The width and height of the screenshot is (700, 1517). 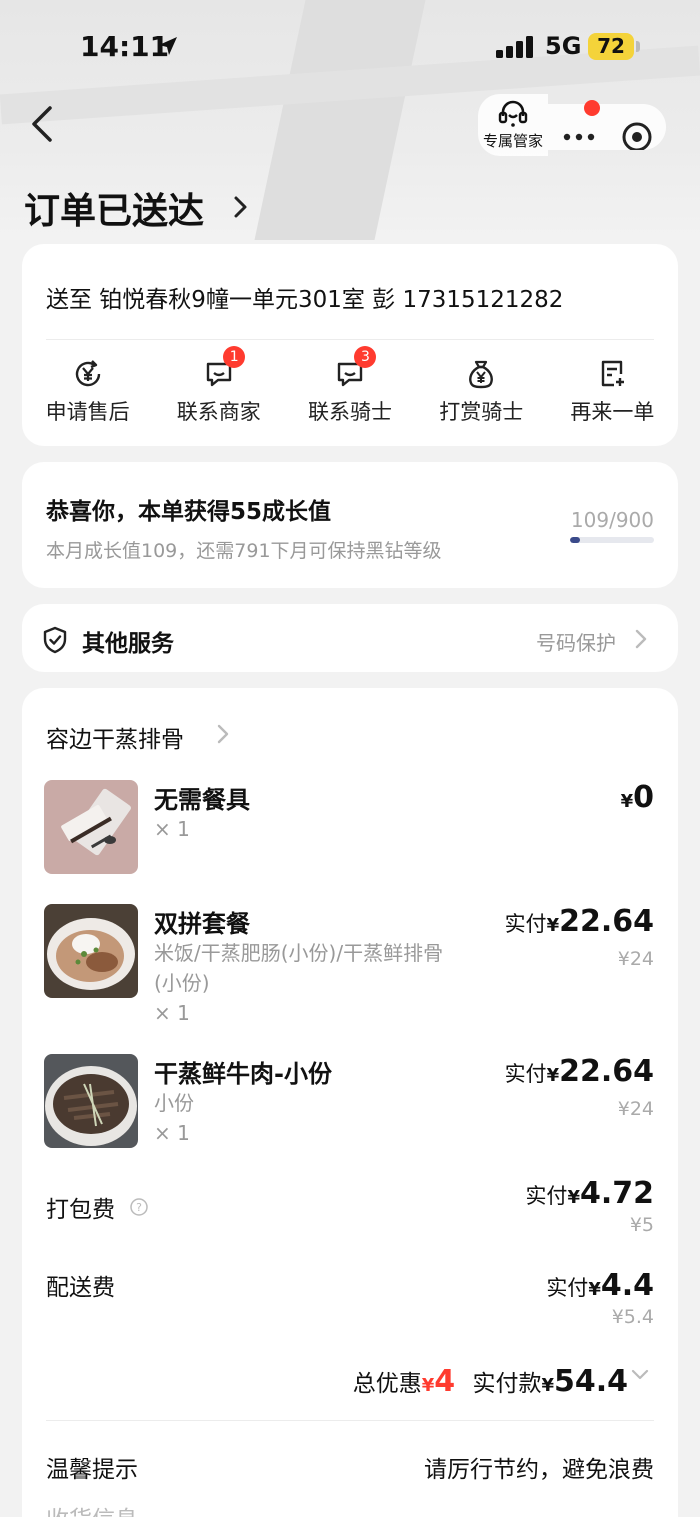 What do you see at coordinates (611, 46) in the screenshot?
I see `battery-indicator: 72` at bounding box center [611, 46].